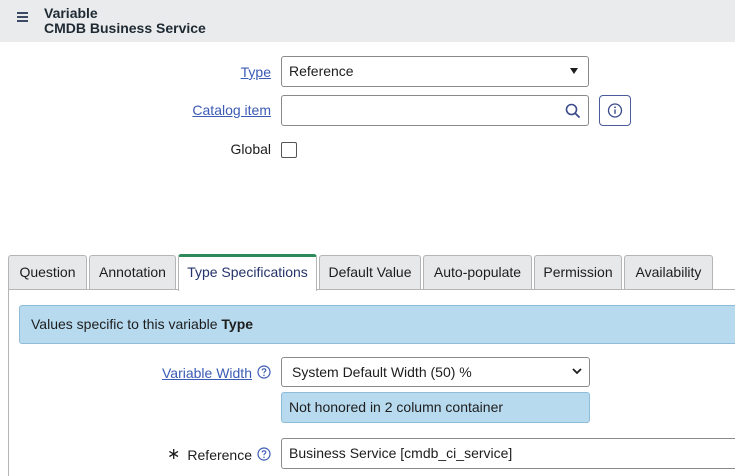  I want to click on type-label-link: Type, so click(235, 72).